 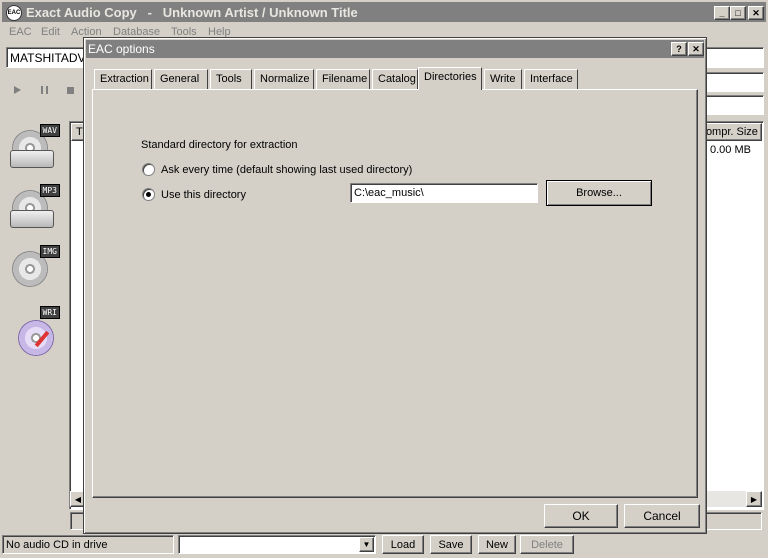 I want to click on new-button: New, so click(x=497, y=544).